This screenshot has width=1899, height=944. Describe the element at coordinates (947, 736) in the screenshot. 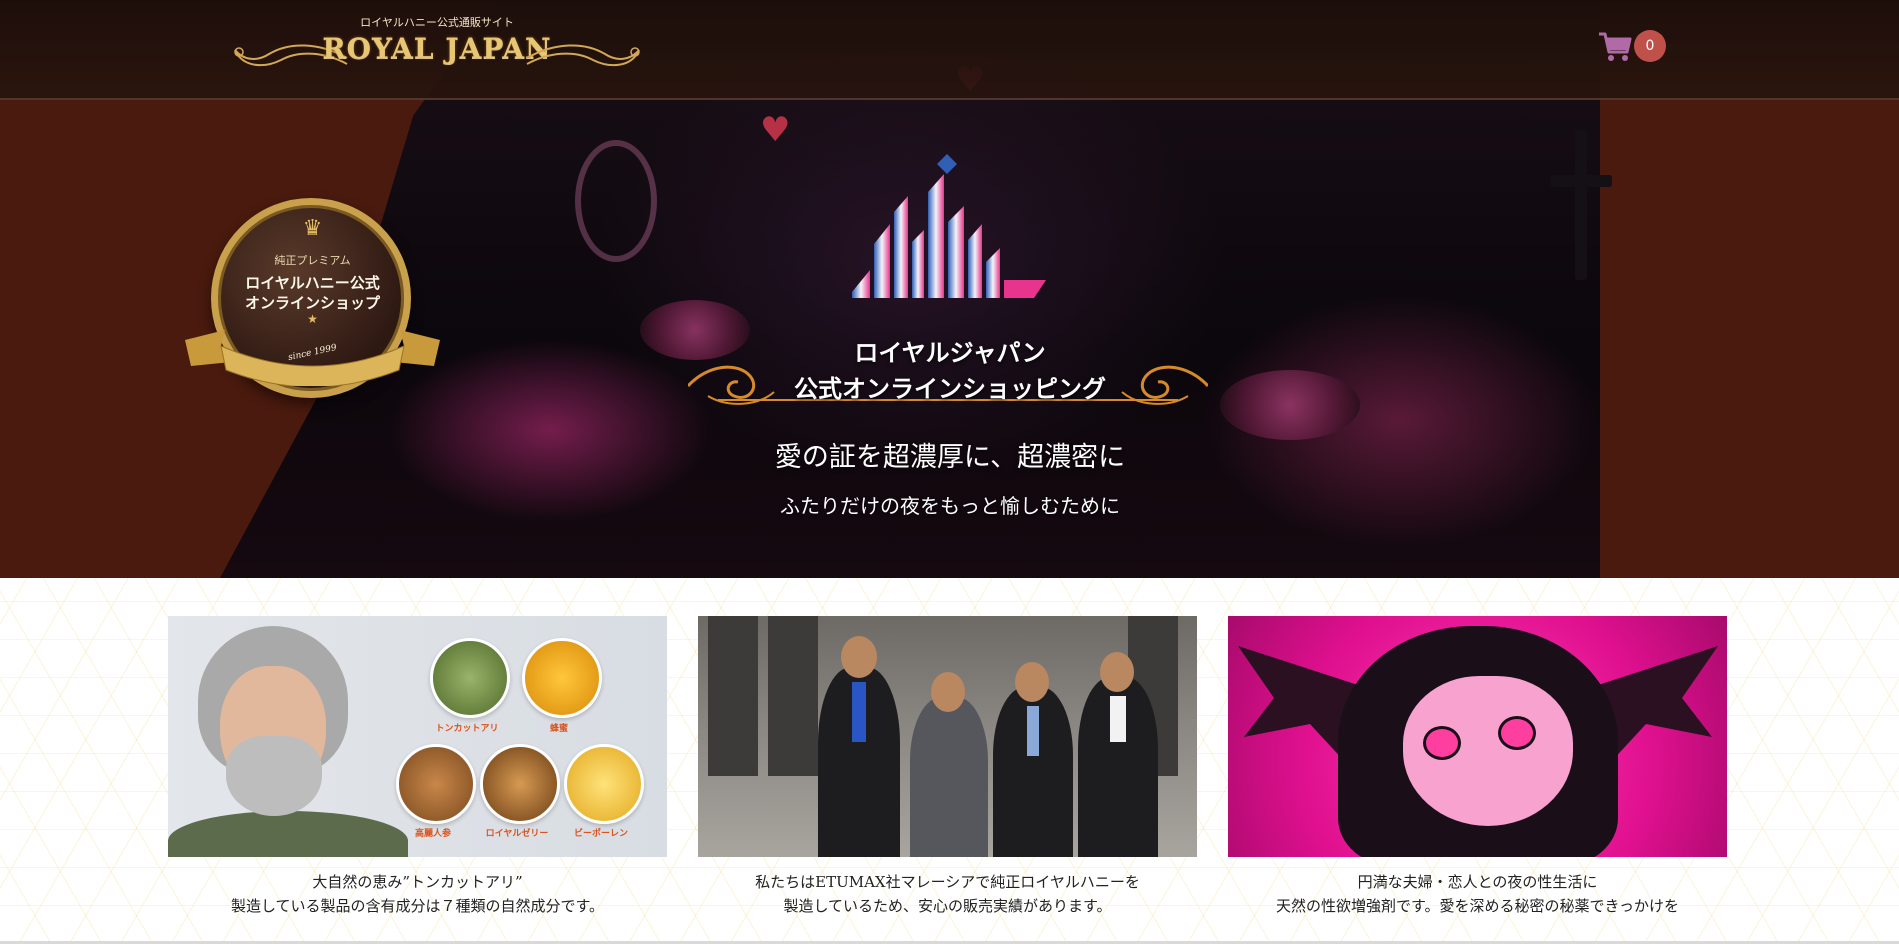

I see `team-photo` at that location.